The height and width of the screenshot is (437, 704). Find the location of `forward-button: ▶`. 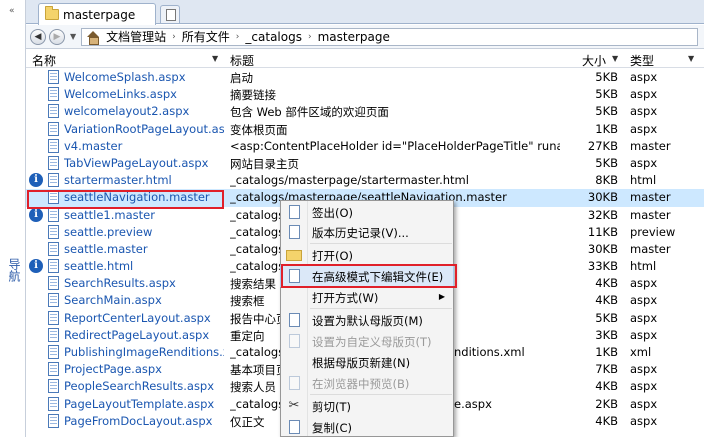

forward-button: ▶ is located at coordinates (57, 36).